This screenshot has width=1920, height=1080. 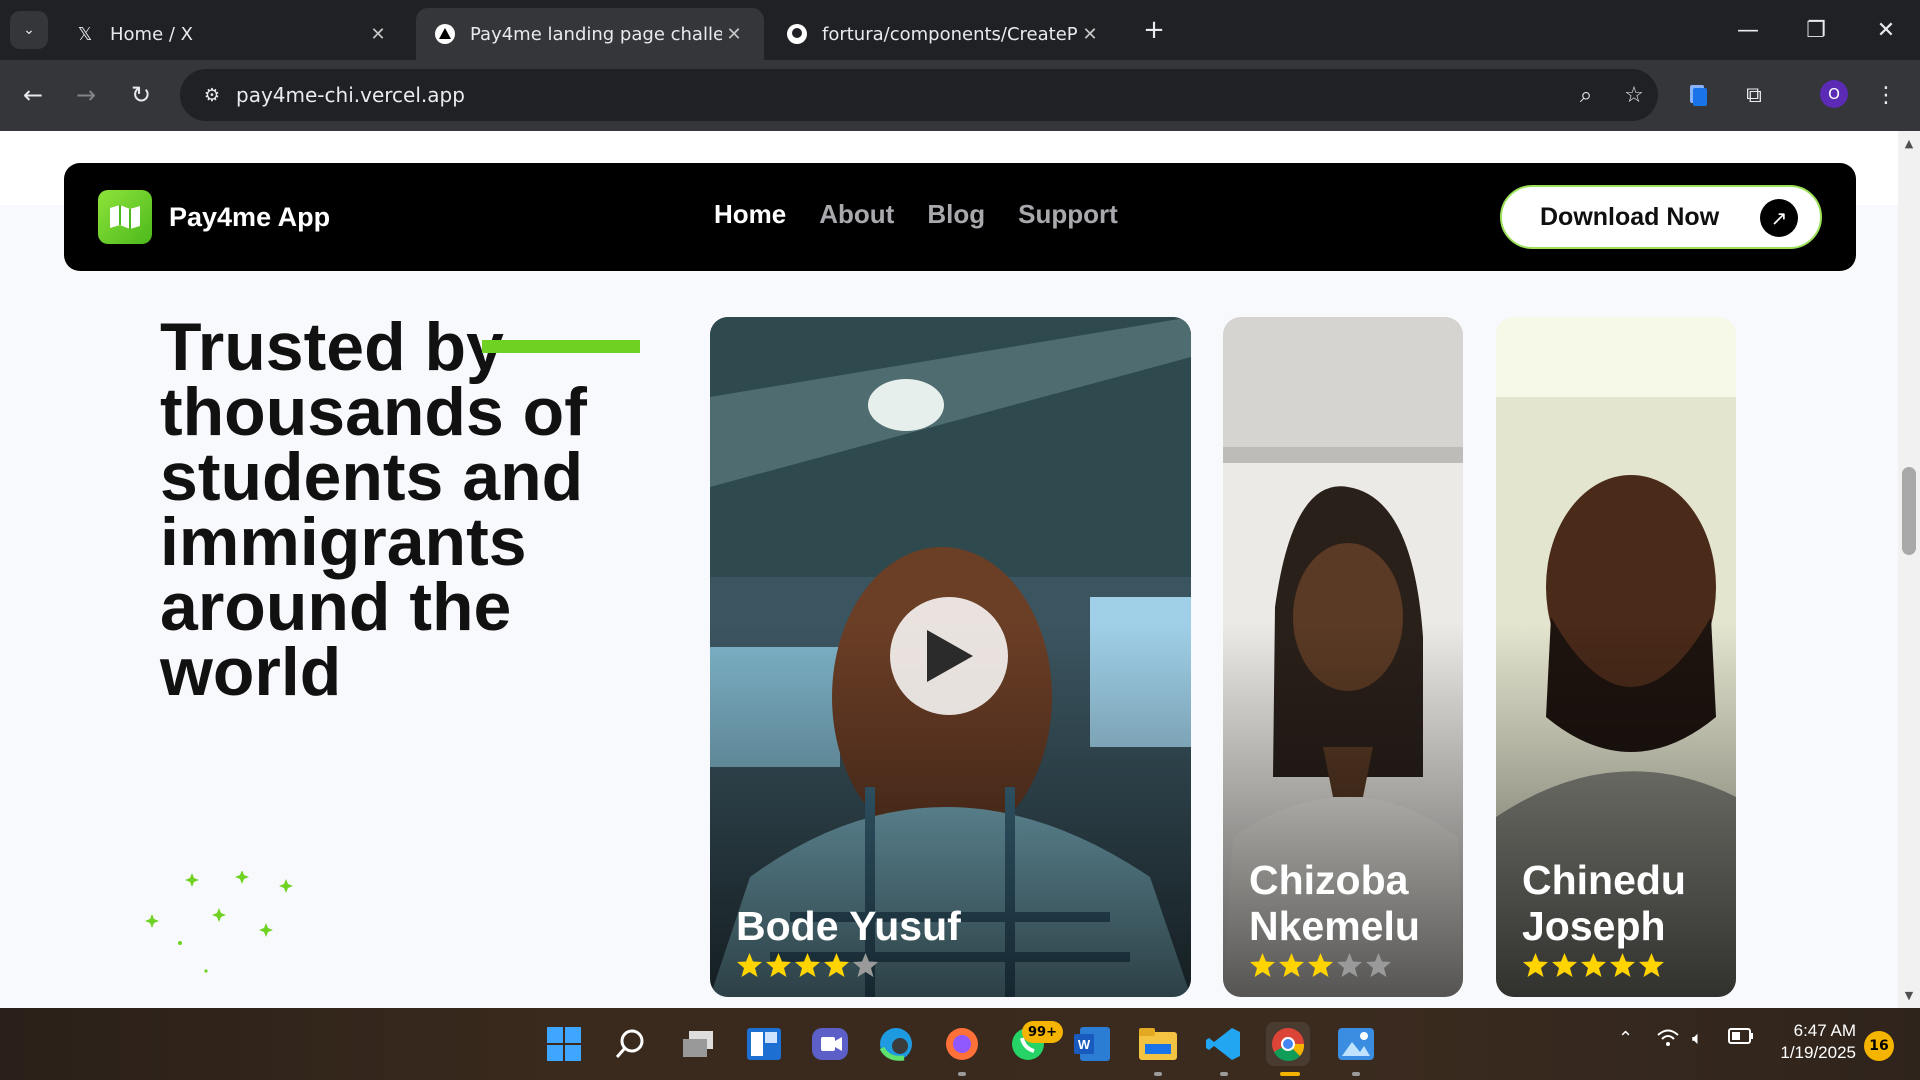 I want to click on word-icon: W, so click(x=1092, y=1044).